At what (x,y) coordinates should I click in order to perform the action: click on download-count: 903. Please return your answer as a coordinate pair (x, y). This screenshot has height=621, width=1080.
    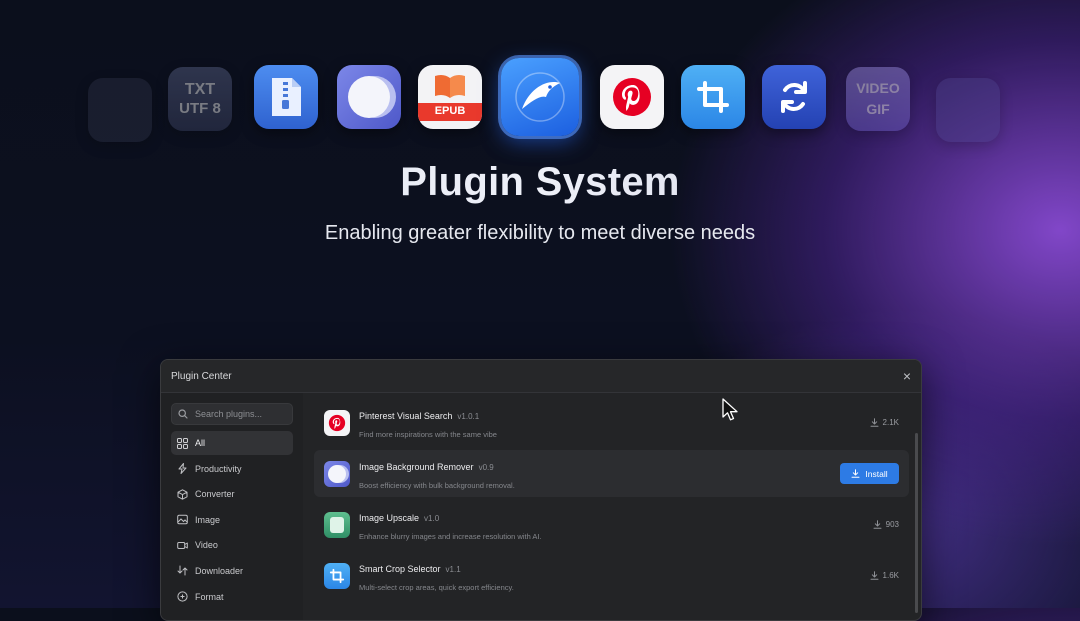
    Looking at the image, I should click on (886, 524).